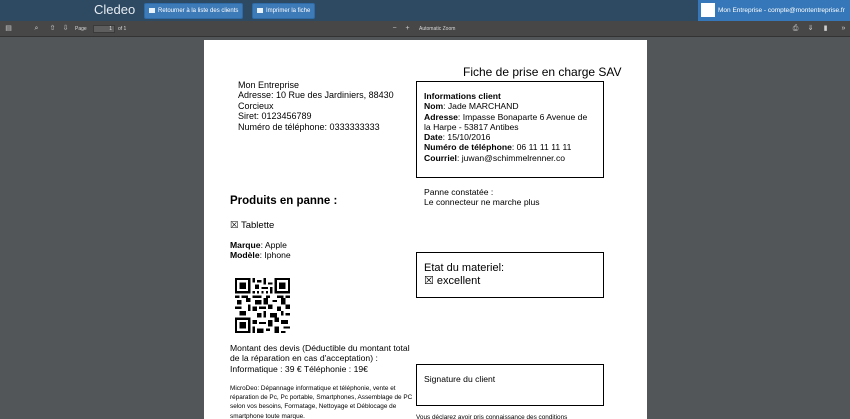 The image size is (850, 419). I want to click on print-icon, so click(260, 10).